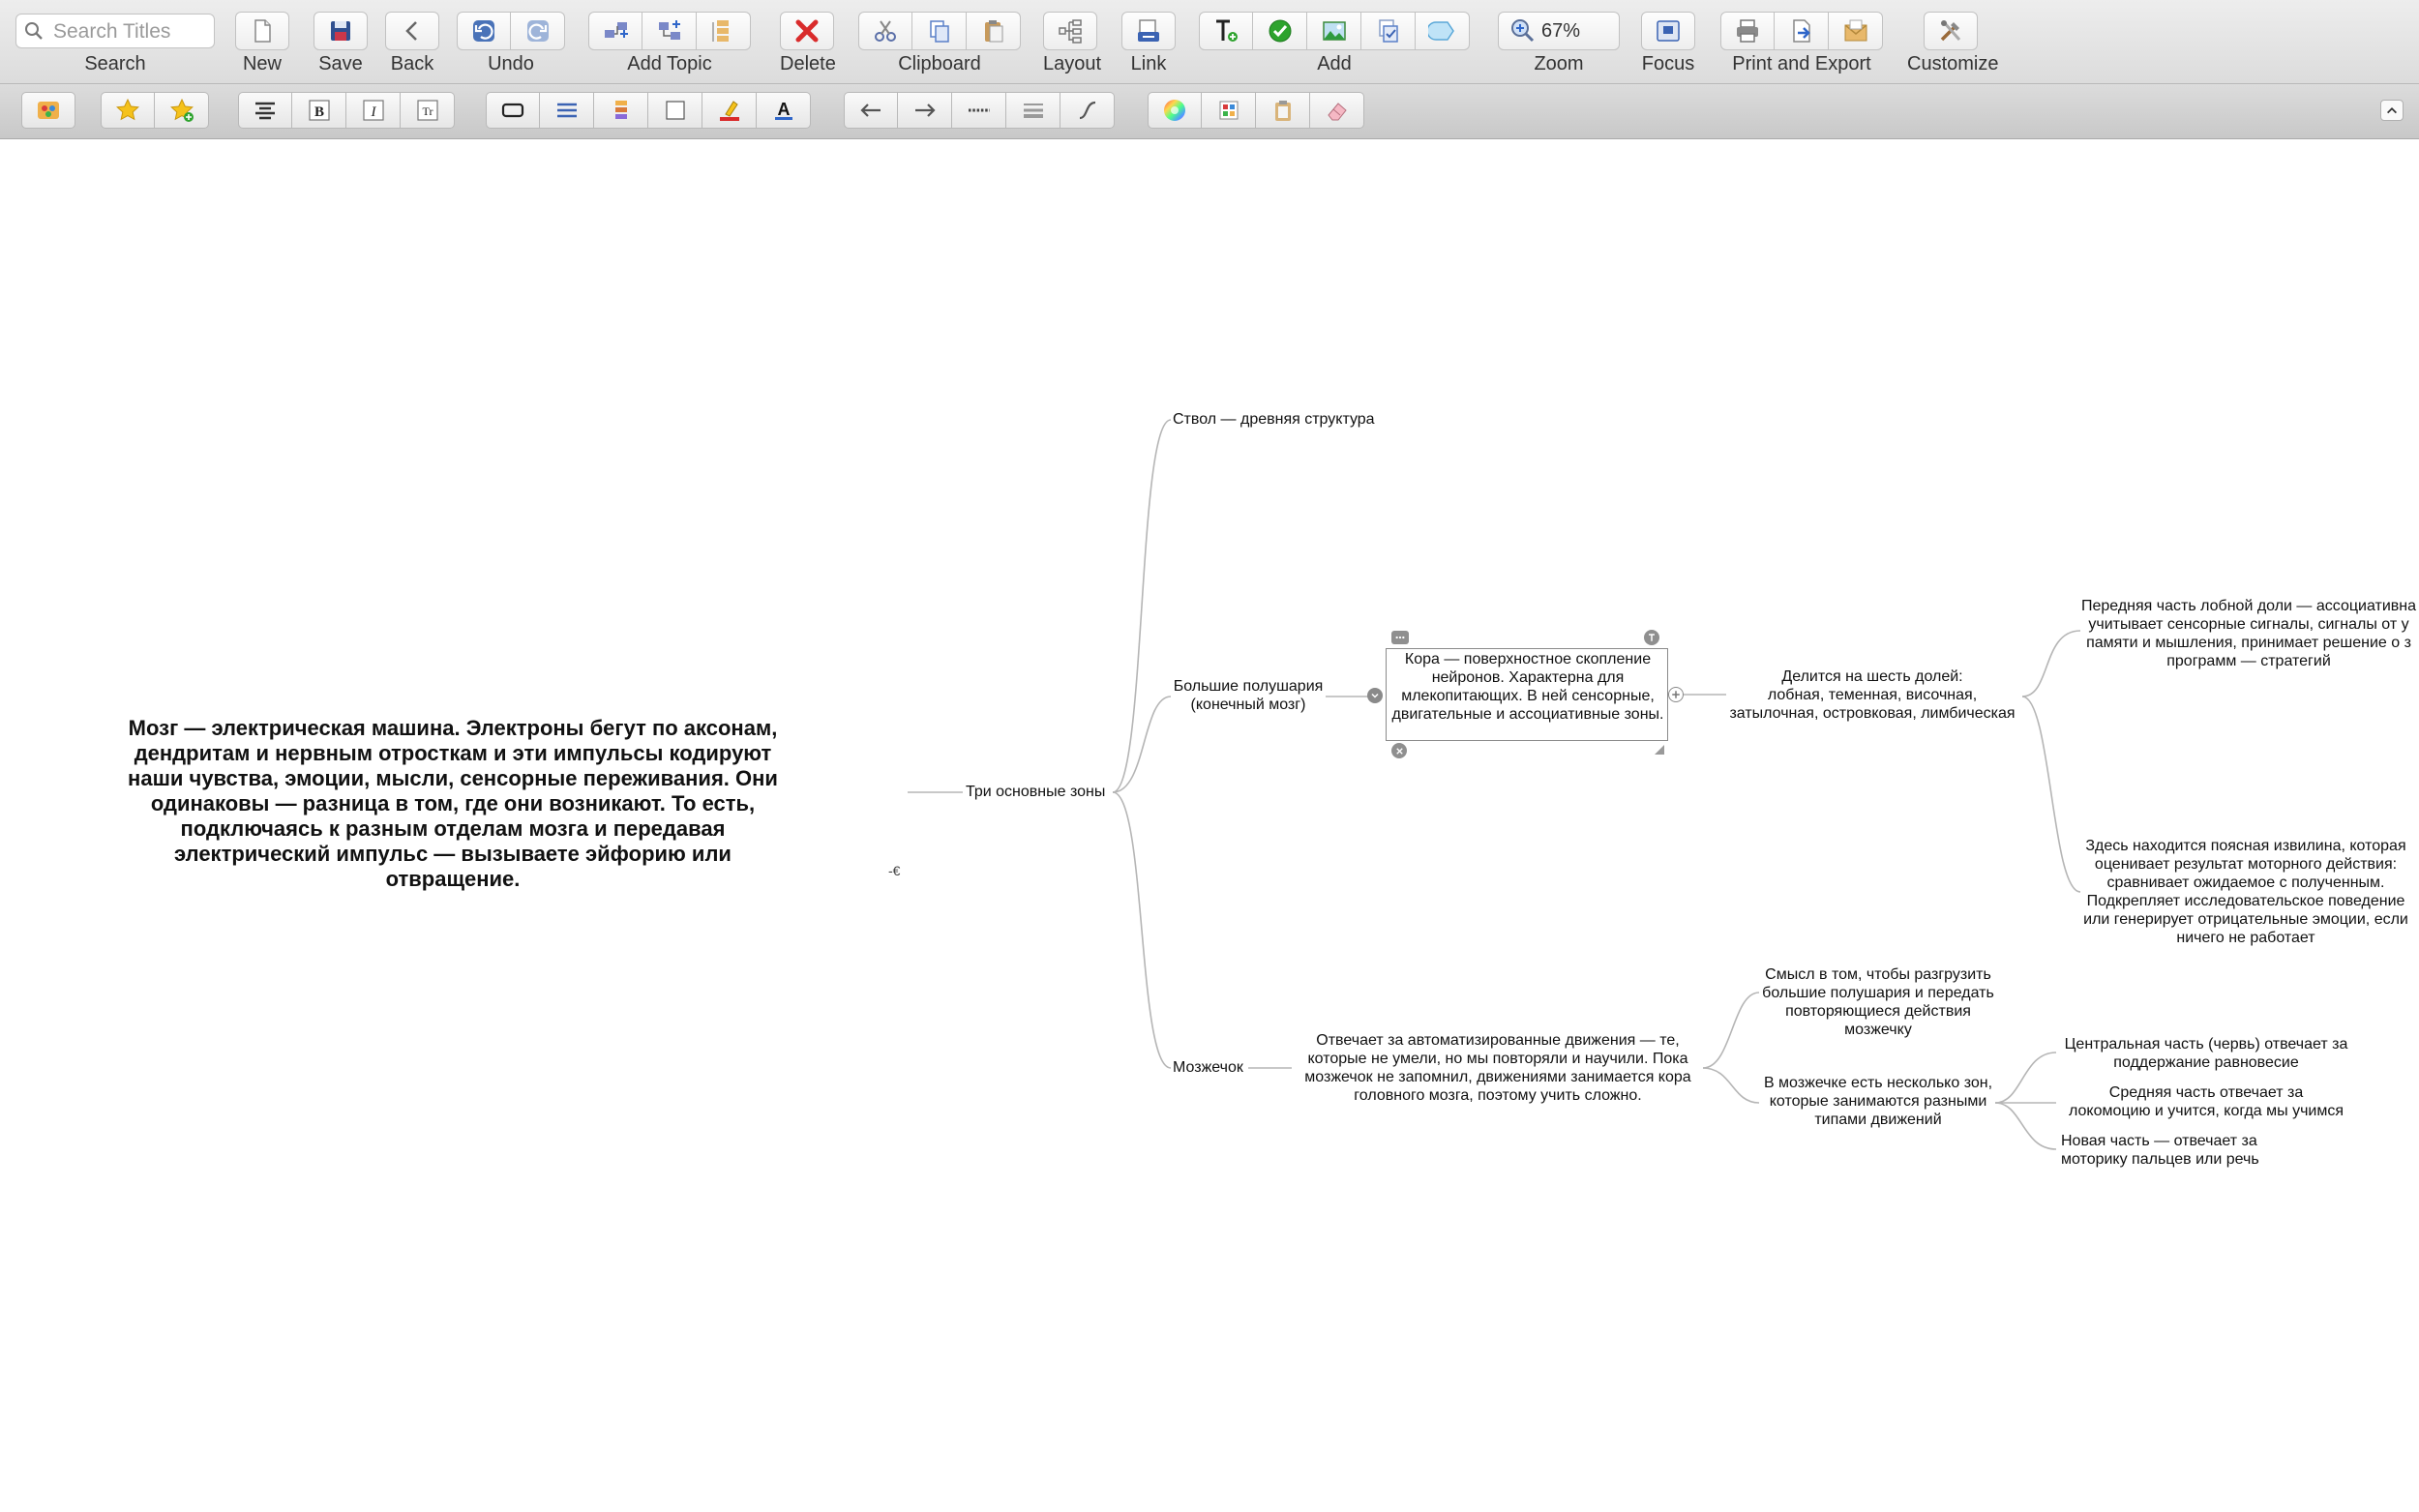  I want to click on remove-topic-handle, so click(1399, 751).